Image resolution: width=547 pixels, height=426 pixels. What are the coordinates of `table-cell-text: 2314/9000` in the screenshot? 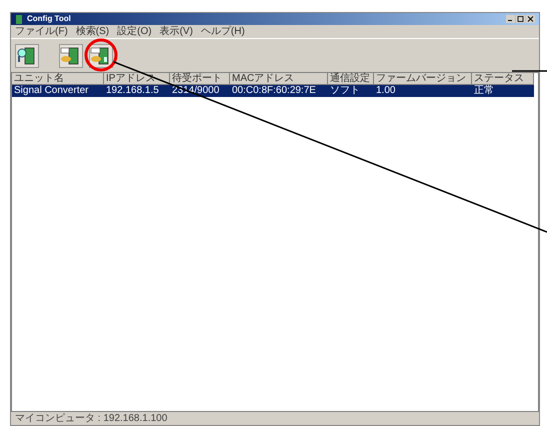 It's located at (195, 91).